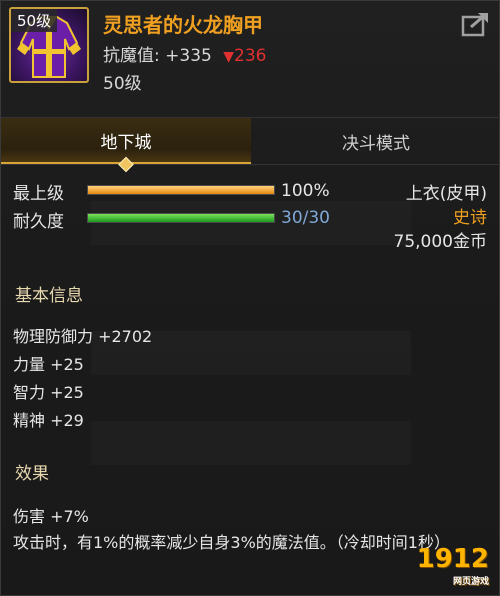 This screenshot has width=500, height=596. What do you see at coordinates (122, 84) in the screenshot?
I see `item-level-text: 50级` at bounding box center [122, 84].